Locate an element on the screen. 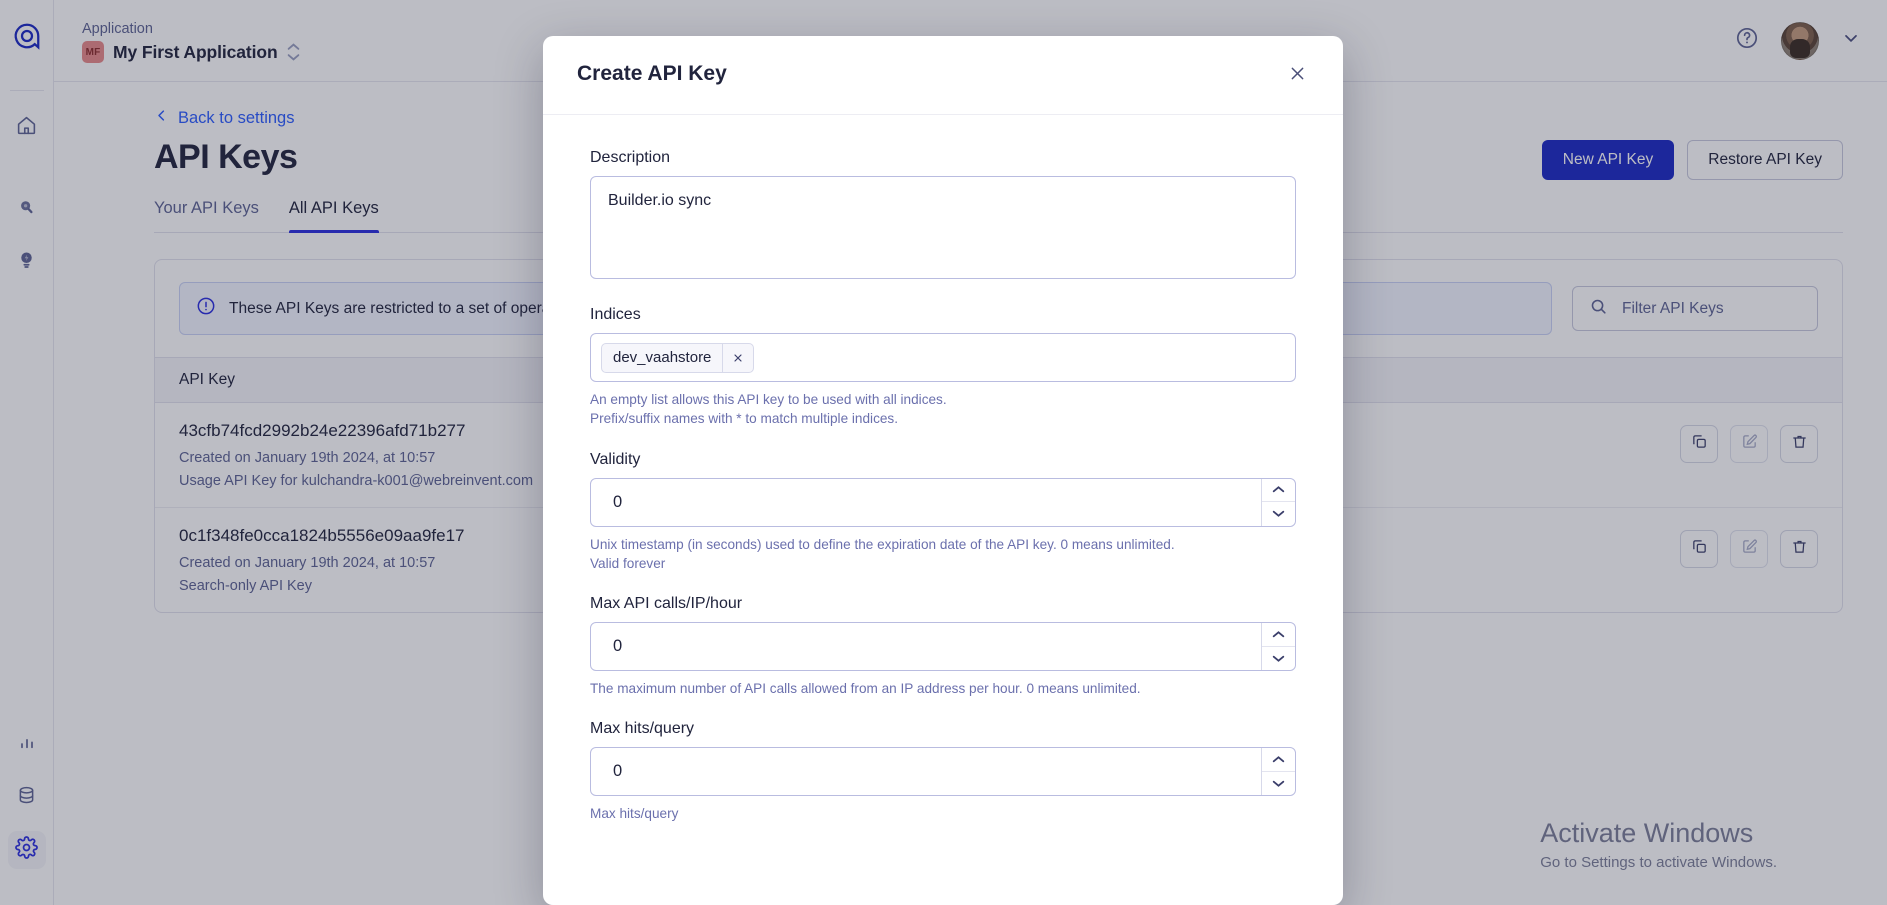 Image resolution: width=1887 pixels, height=905 pixels. validity-input is located at coordinates (943, 502).